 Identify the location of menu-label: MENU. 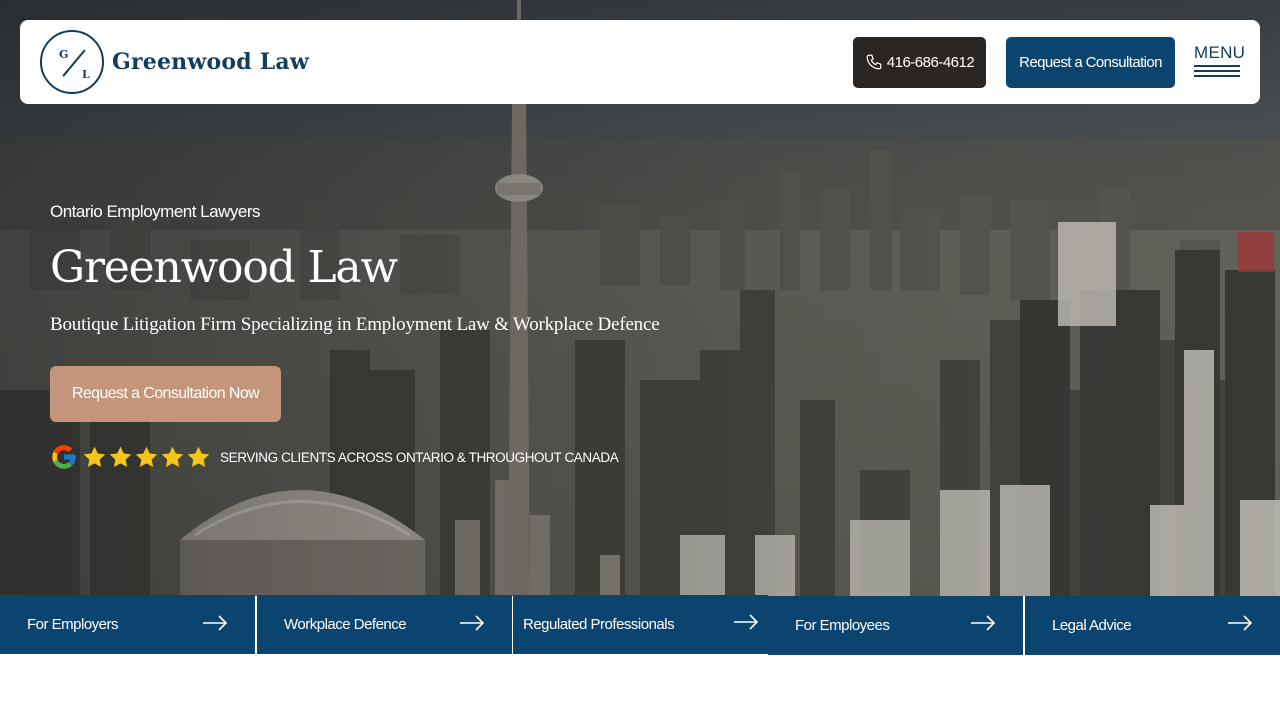
(1220, 52).